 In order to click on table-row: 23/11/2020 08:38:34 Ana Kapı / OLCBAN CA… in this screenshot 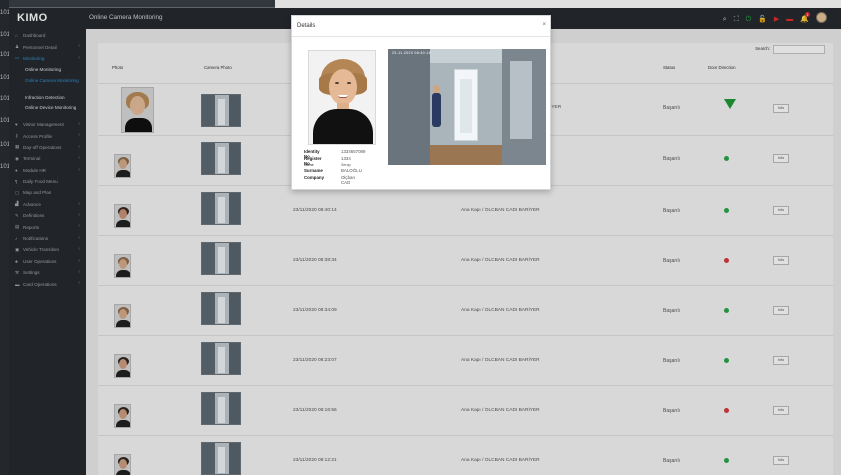, I will do `click(465, 258)`.